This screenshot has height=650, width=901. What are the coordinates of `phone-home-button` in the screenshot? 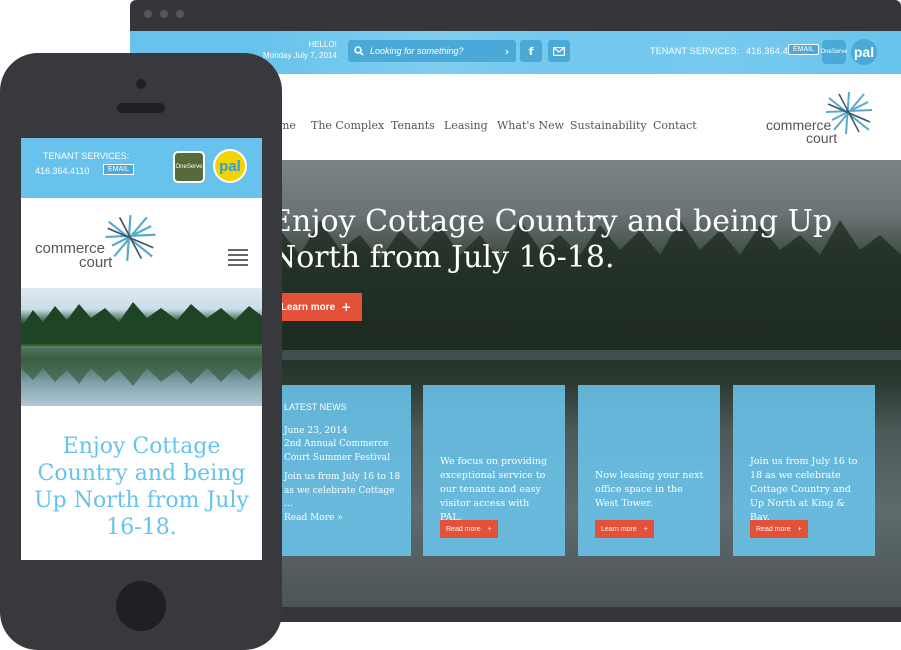 It's located at (141, 606).